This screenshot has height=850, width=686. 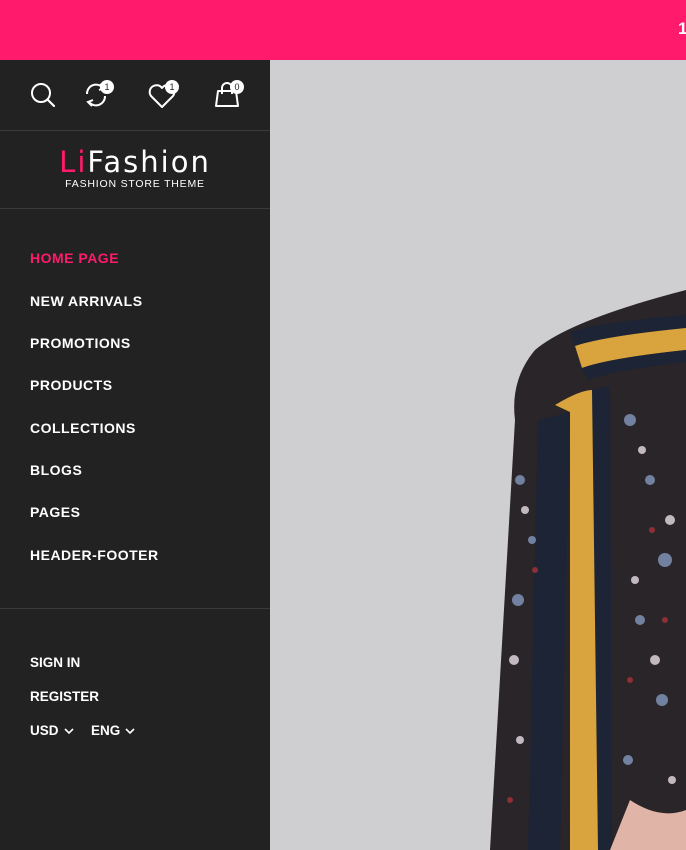 What do you see at coordinates (237, 87) in the screenshot?
I see `cart-count-badge: 0` at bounding box center [237, 87].